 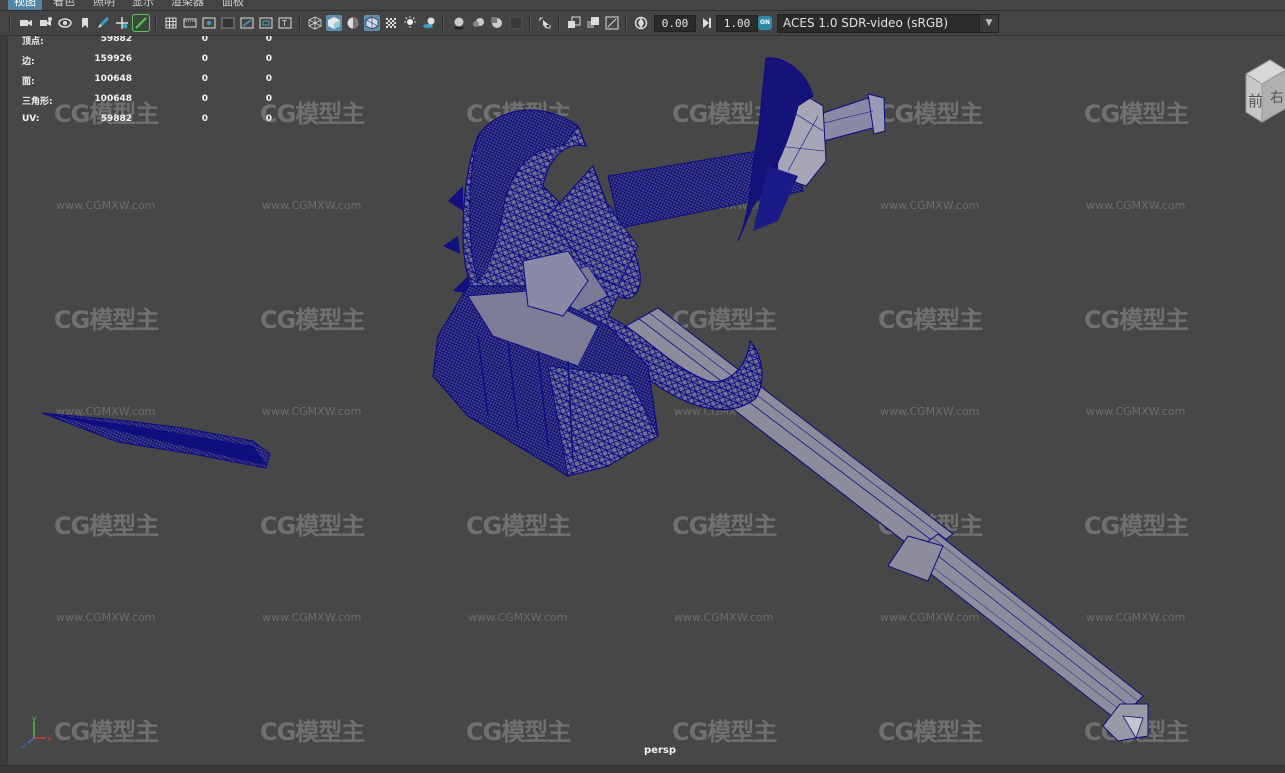 I want to click on isolate-select-icon, so click(x=545, y=23).